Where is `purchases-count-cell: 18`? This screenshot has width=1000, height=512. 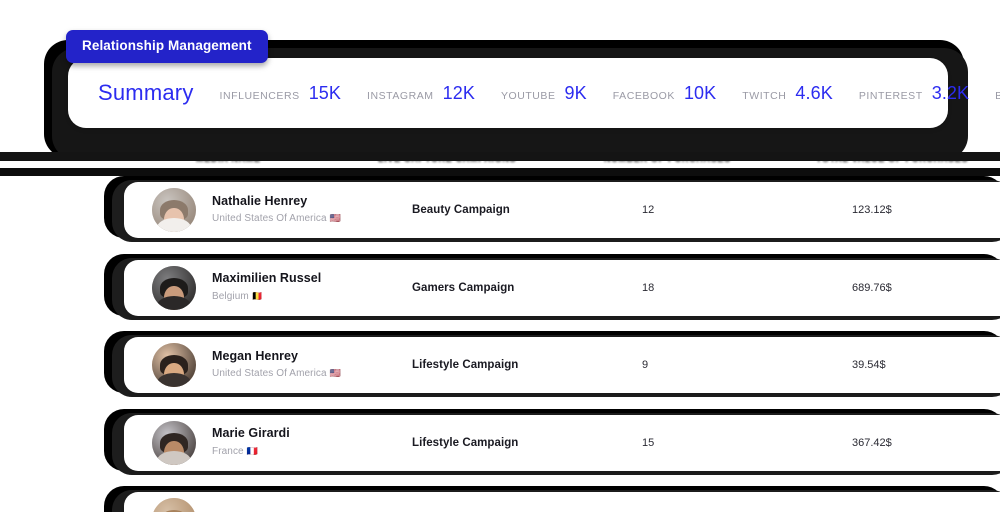 purchases-count-cell: 18 is located at coordinates (648, 287).